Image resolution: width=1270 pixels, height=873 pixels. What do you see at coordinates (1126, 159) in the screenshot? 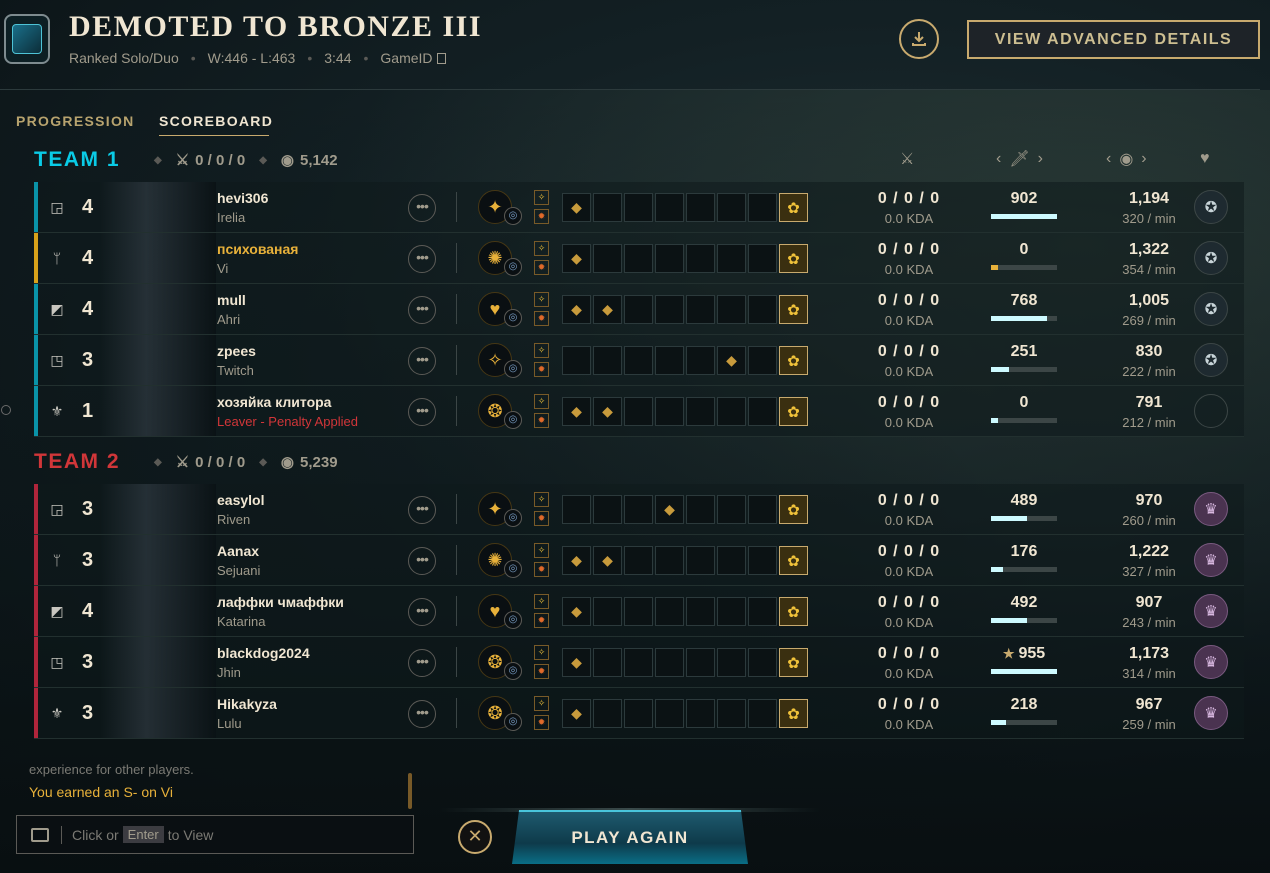
I see `gold-column-header: ‹ ◉ ›` at bounding box center [1126, 159].